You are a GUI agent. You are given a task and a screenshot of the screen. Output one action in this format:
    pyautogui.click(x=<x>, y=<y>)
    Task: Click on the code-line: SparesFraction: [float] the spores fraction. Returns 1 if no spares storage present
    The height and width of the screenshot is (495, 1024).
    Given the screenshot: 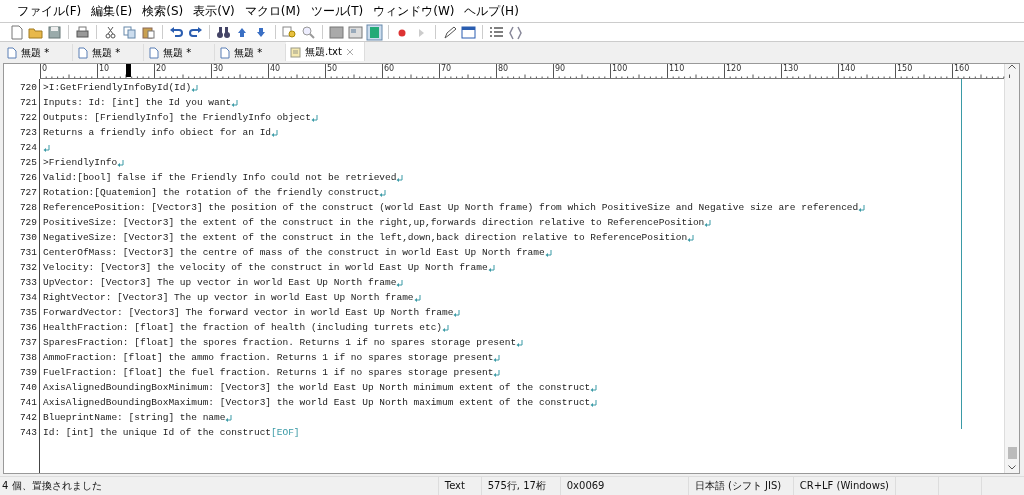 What is the action you would take?
    pyautogui.click(x=280, y=343)
    